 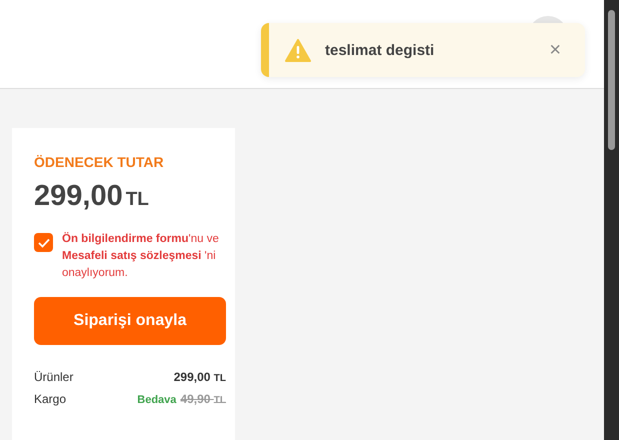 What do you see at coordinates (50, 399) in the screenshot?
I see `line-label: Kargo` at bounding box center [50, 399].